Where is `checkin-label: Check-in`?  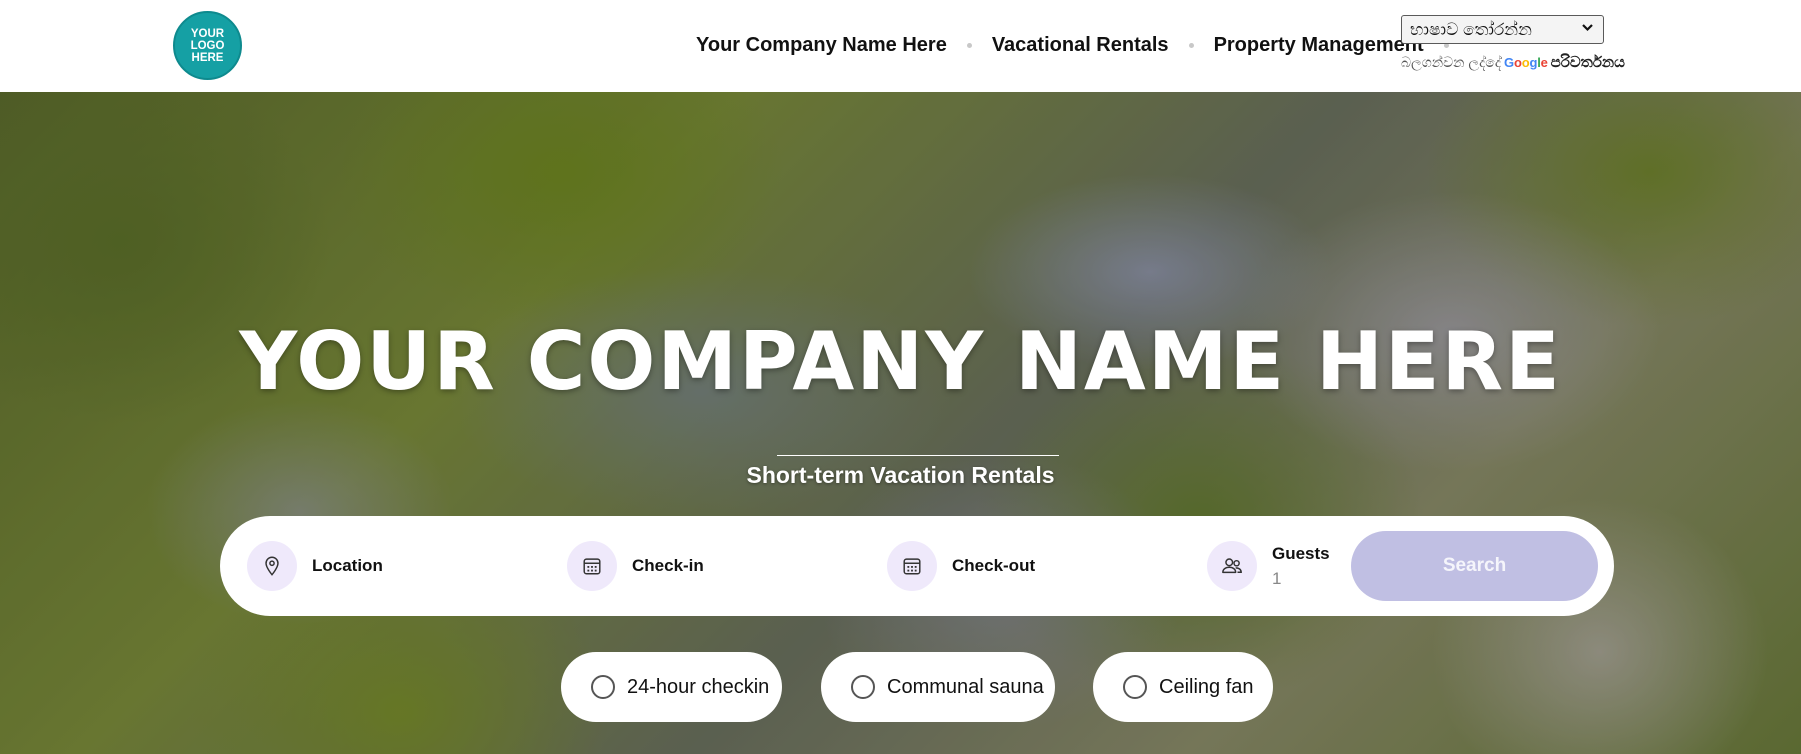 checkin-label: Check-in is located at coordinates (668, 565).